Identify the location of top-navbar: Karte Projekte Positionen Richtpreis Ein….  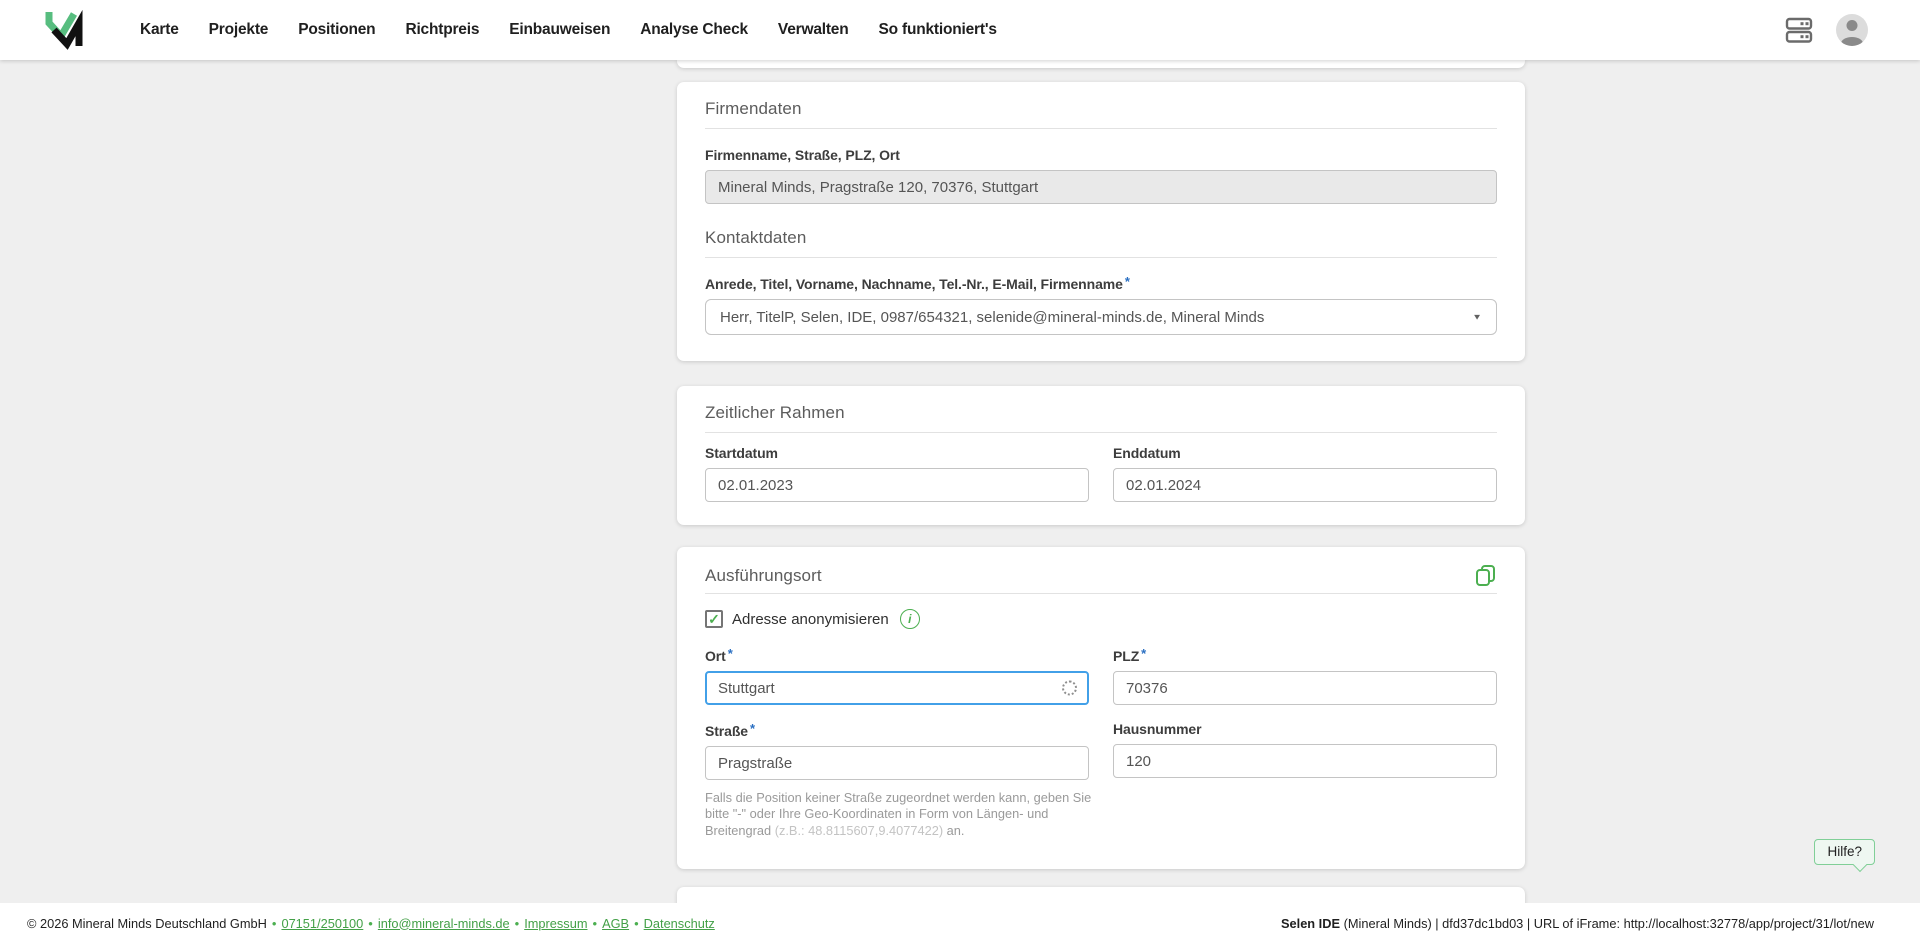
(960, 30).